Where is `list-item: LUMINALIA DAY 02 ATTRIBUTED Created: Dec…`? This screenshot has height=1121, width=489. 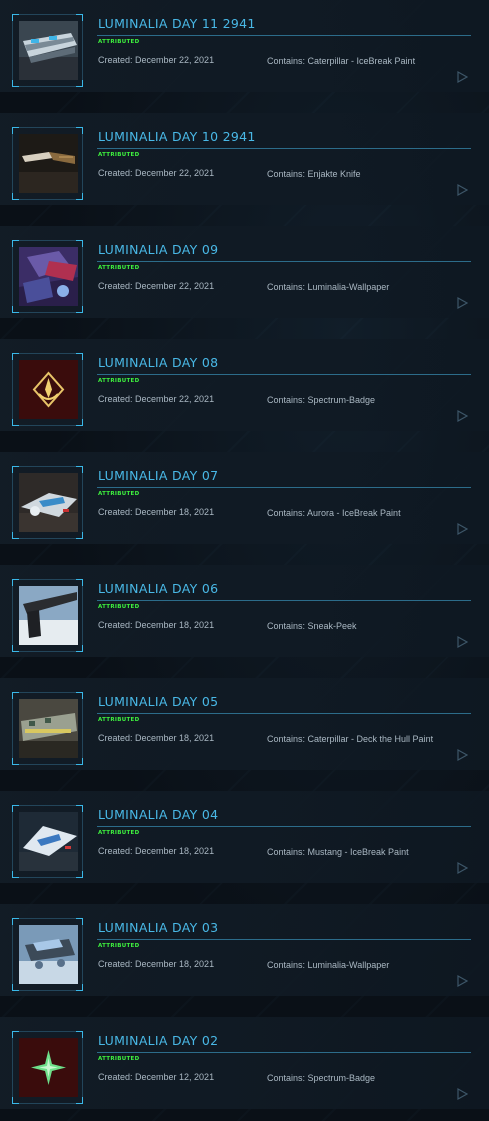
list-item: LUMINALIA DAY 02 ATTRIBUTED Created: Dec… is located at coordinates (244, 1063).